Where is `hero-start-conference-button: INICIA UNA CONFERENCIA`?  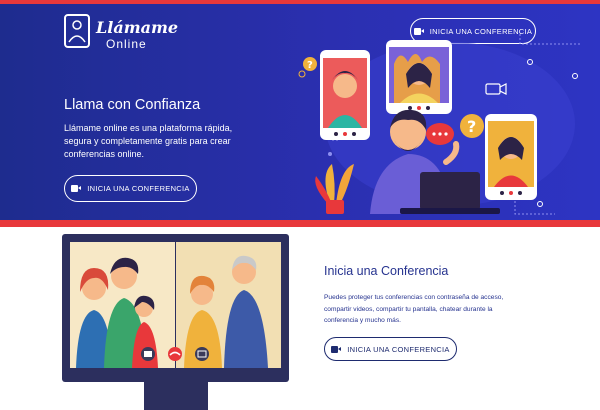 hero-start-conference-button: INICIA UNA CONFERENCIA is located at coordinates (130, 188).